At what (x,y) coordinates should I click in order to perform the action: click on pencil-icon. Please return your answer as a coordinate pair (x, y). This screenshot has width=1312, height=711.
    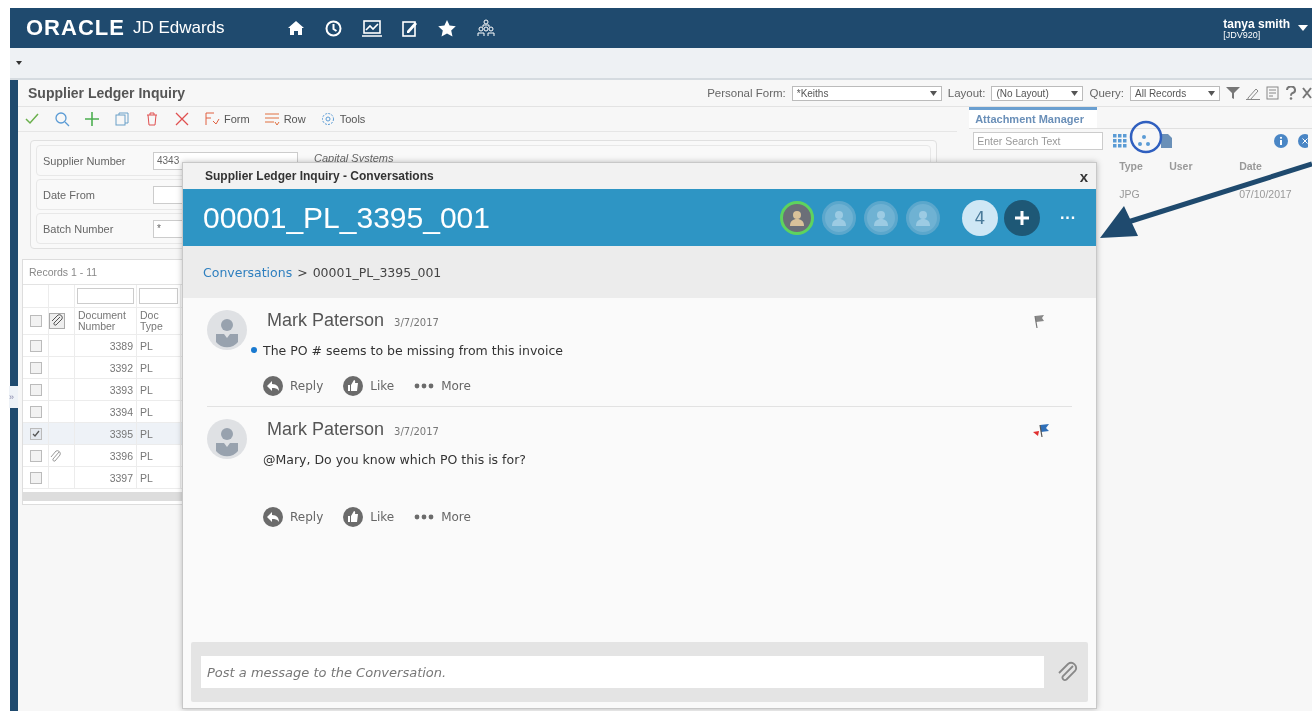
    Looking at the image, I should click on (1253, 93).